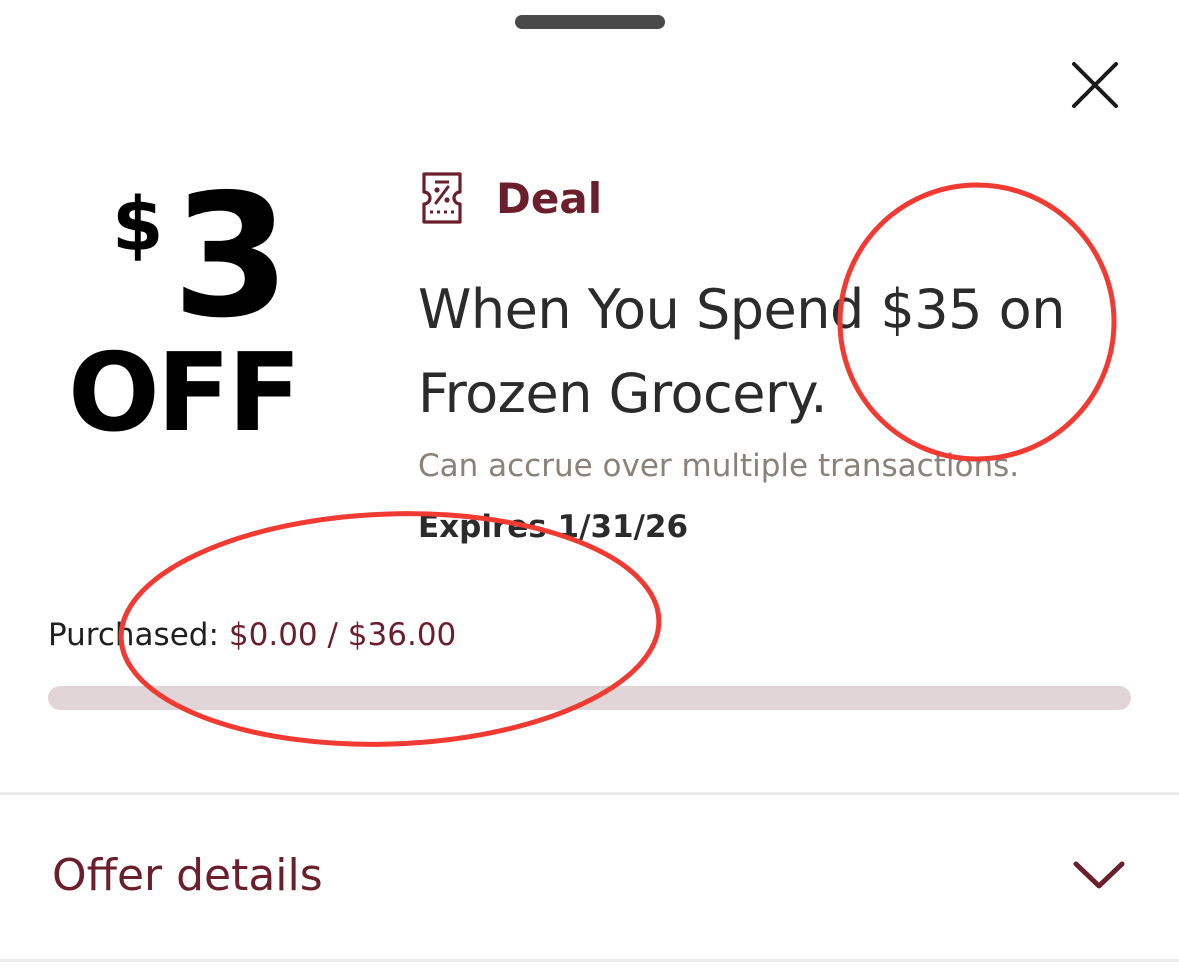 The image size is (1179, 976). Describe the element at coordinates (741, 351) in the screenshot. I see `offer-title: When You Spend $35 on Frozen Grocery.` at that location.